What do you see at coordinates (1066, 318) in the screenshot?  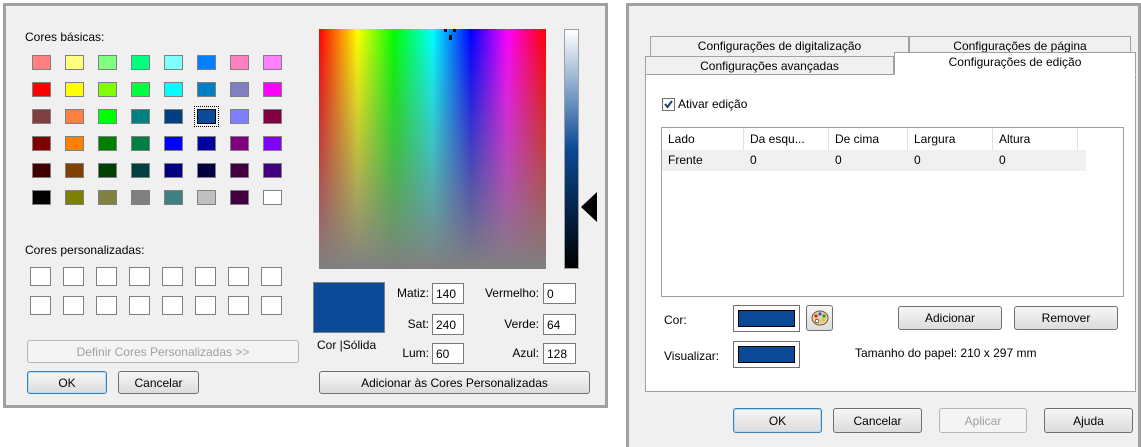 I see `remove-button: Remover` at bounding box center [1066, 318].